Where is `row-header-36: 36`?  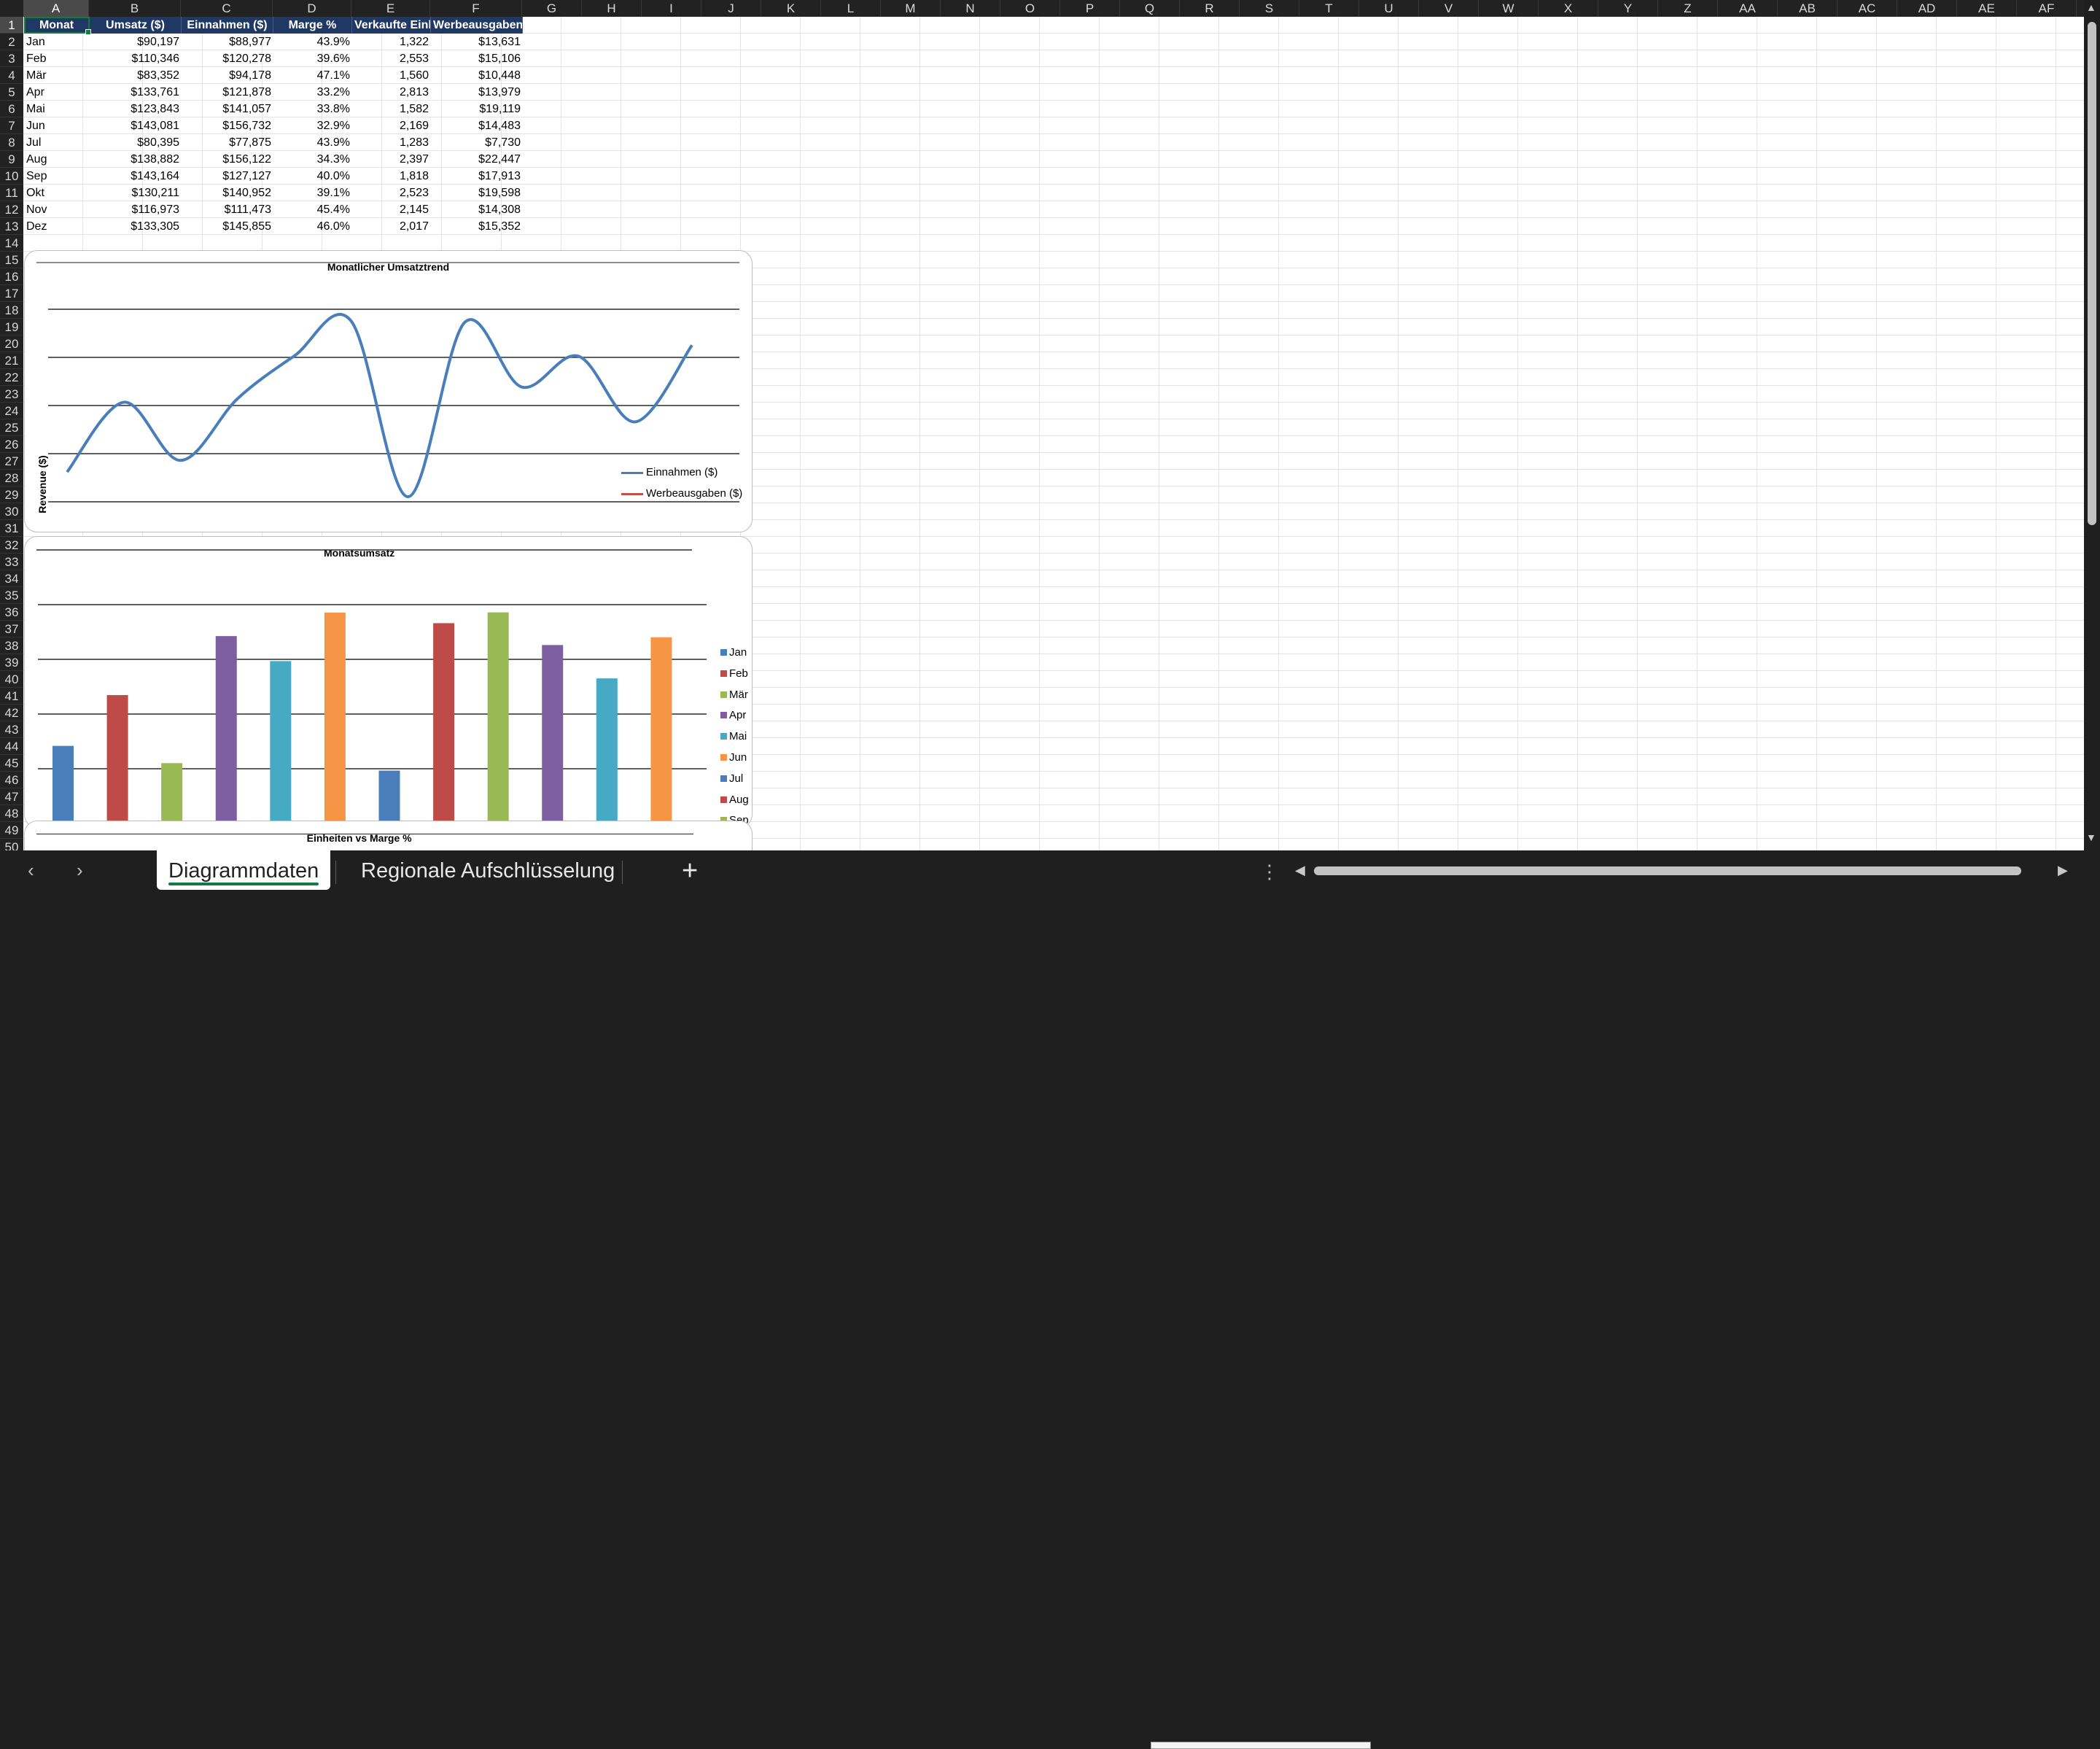 row-header-36: 36 is located at coordinates (11, 612).